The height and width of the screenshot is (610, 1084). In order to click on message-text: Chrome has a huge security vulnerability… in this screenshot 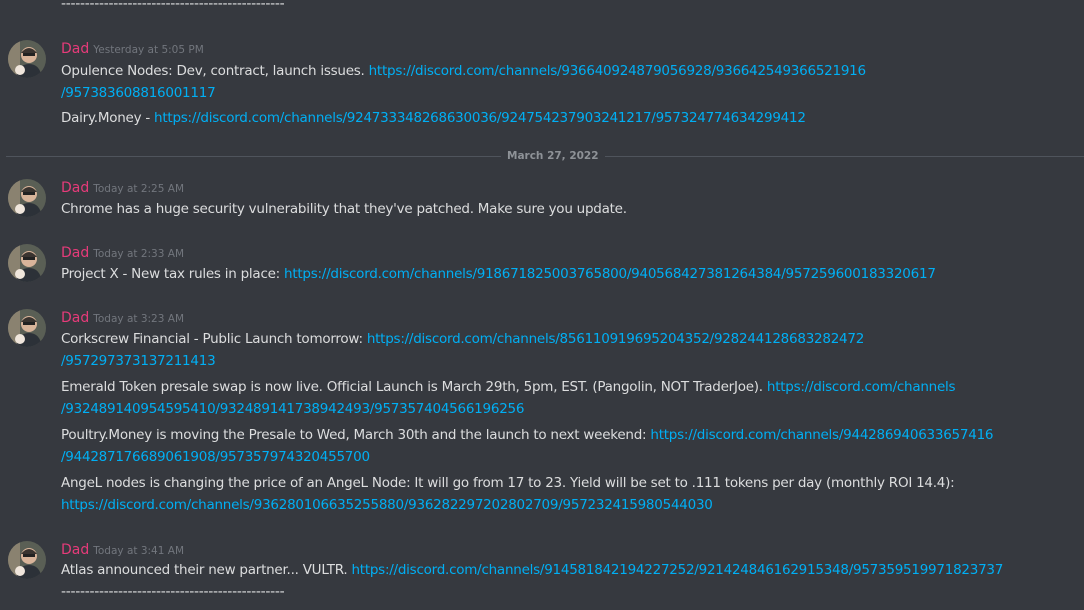, I will do `click(344, 209)`.